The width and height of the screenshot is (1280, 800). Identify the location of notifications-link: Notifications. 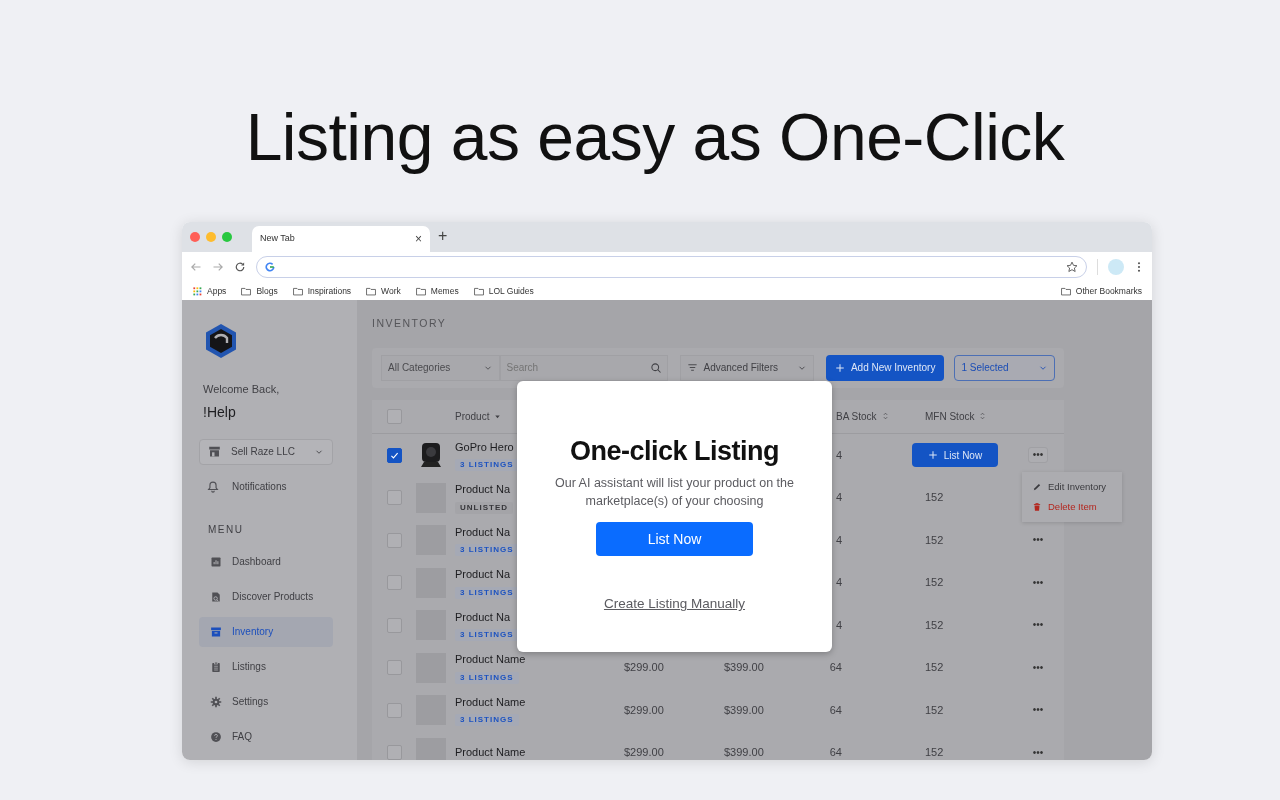
(270, 486).